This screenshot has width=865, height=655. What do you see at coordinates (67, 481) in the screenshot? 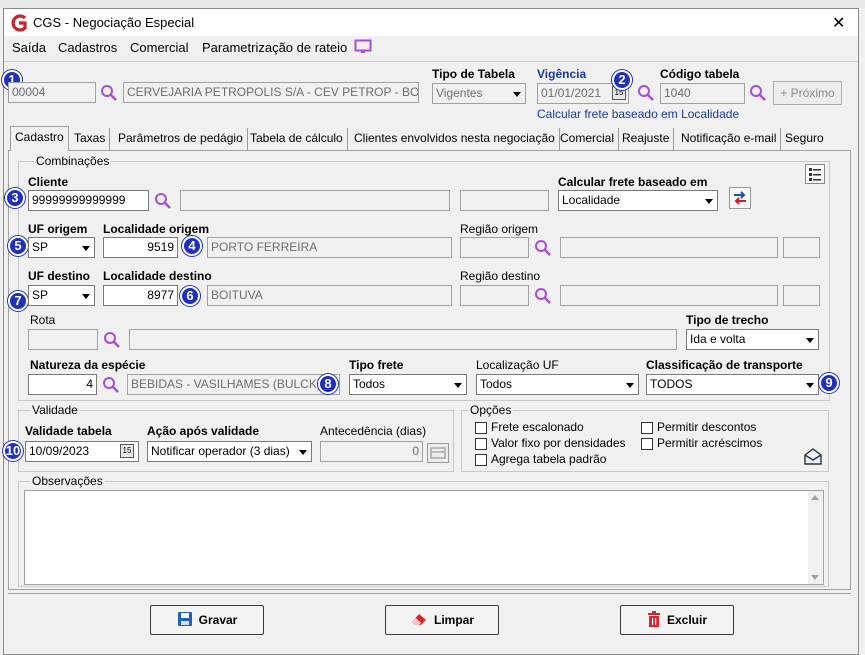
I see `observacoes-title: Observações` at bounding box center [67, 481].